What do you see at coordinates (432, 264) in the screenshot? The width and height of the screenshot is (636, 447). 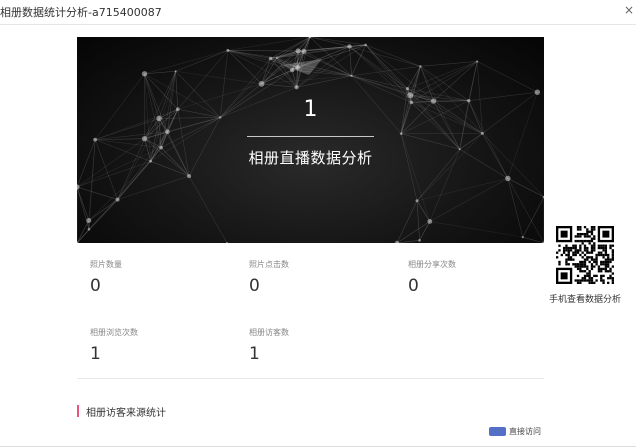 I see `stat-label: 相册分享次数` at bounding box center [432, 264].